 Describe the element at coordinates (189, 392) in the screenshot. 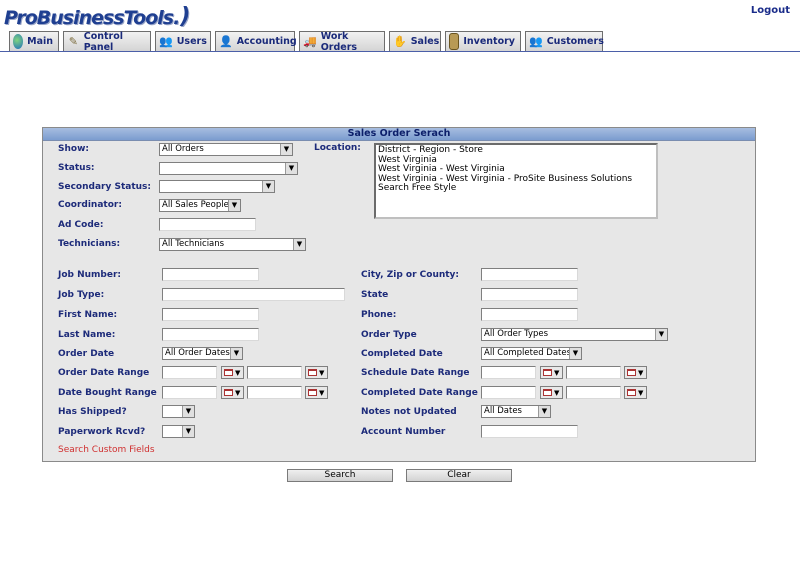

I see `date-bought-from-input` at that location.